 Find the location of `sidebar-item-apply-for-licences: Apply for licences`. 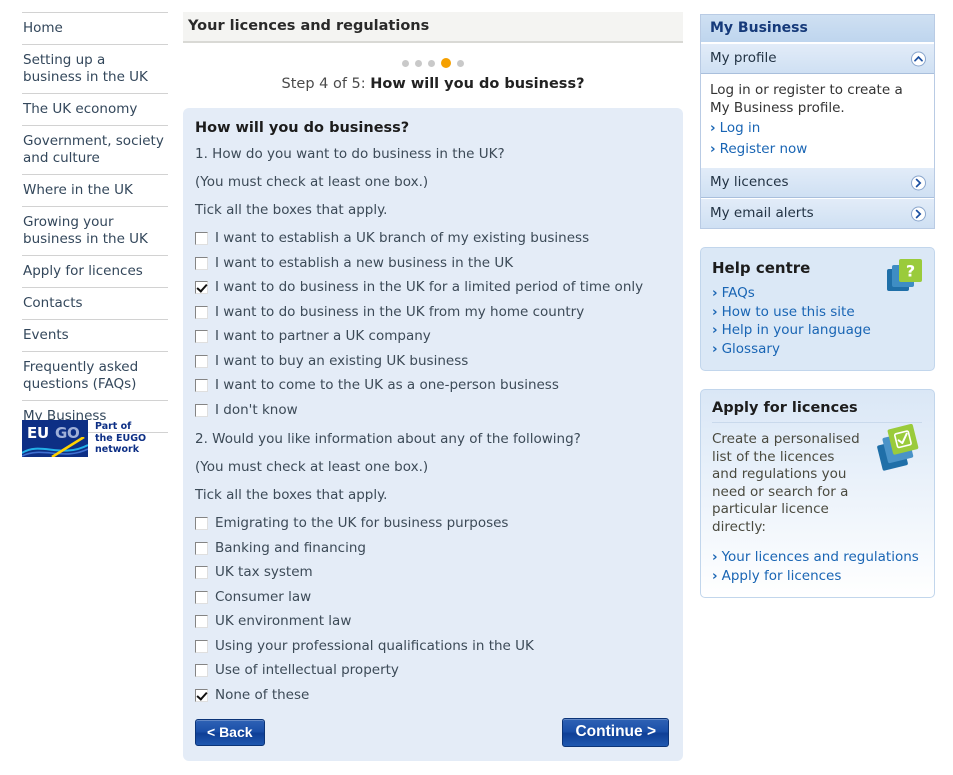

sidebar-item-apply-for-licences: Apply for licences is located at coordinates (95, 271).